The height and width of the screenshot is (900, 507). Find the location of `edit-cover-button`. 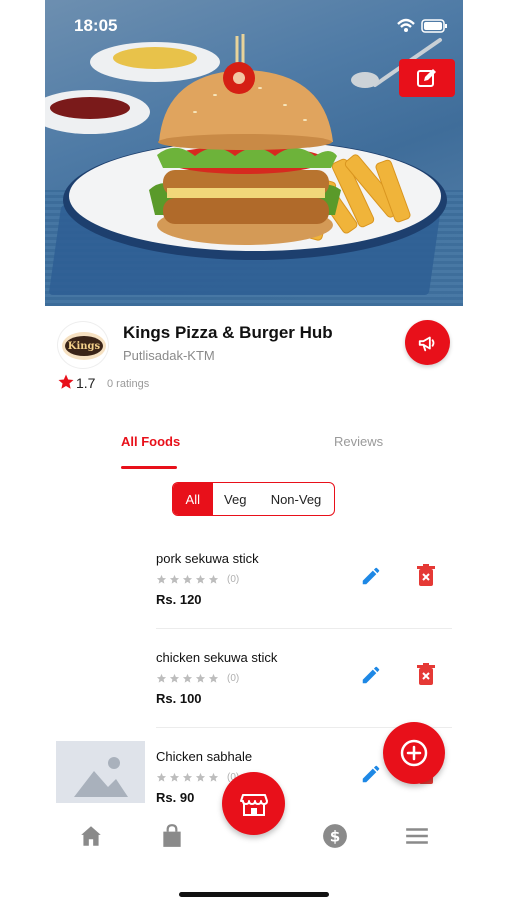

edit-cover-button is located at coordinates (427, 78).